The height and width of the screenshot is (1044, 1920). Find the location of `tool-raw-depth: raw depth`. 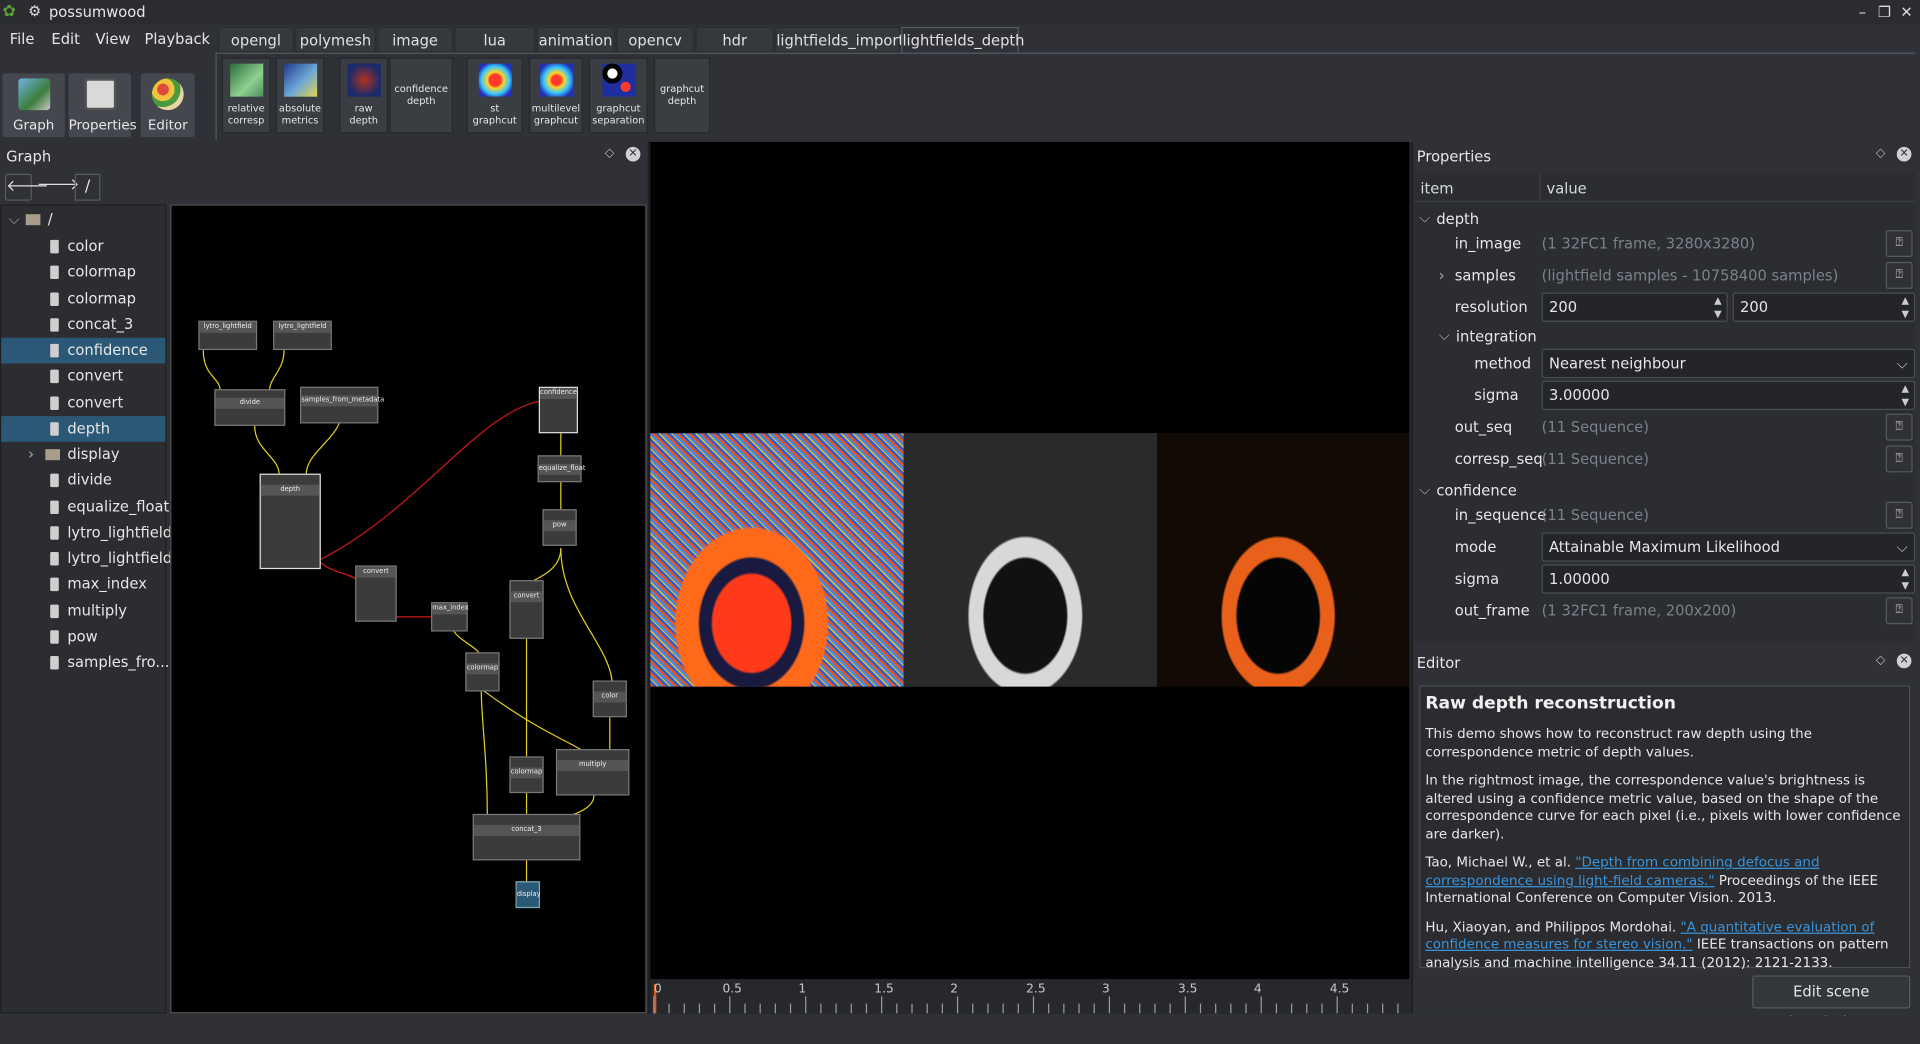

tool-raw-depth: raw depth is located at coordinates (364, 95).